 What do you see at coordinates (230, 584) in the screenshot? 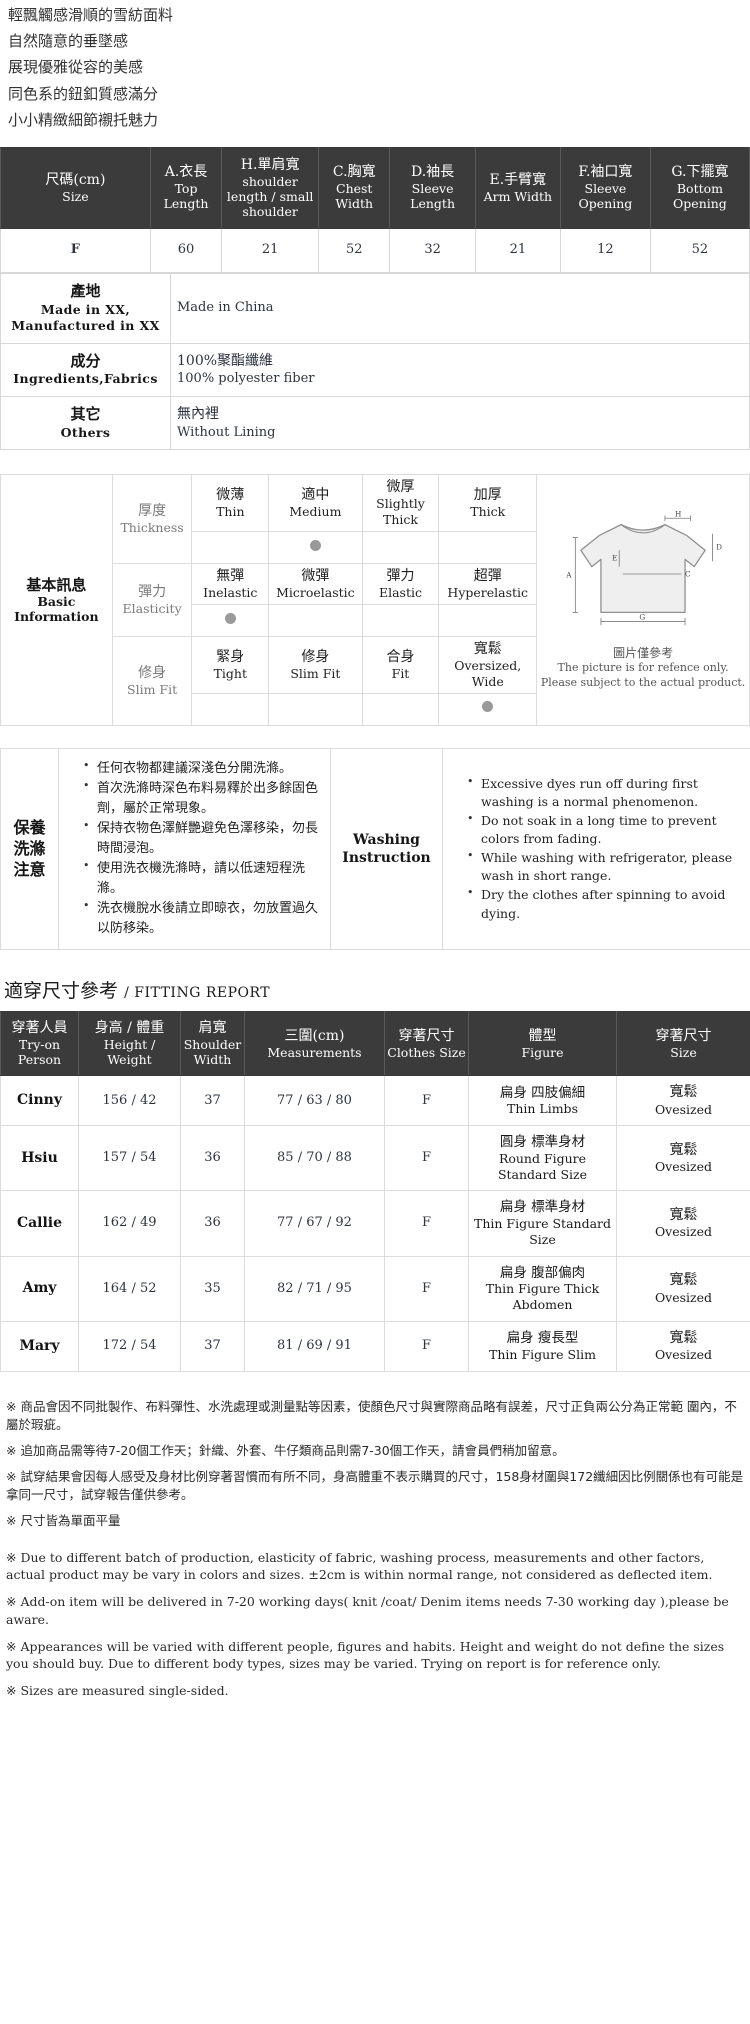
I see `option-inelastic: 無彈 Inelastic` at bounding box center [230, 584].